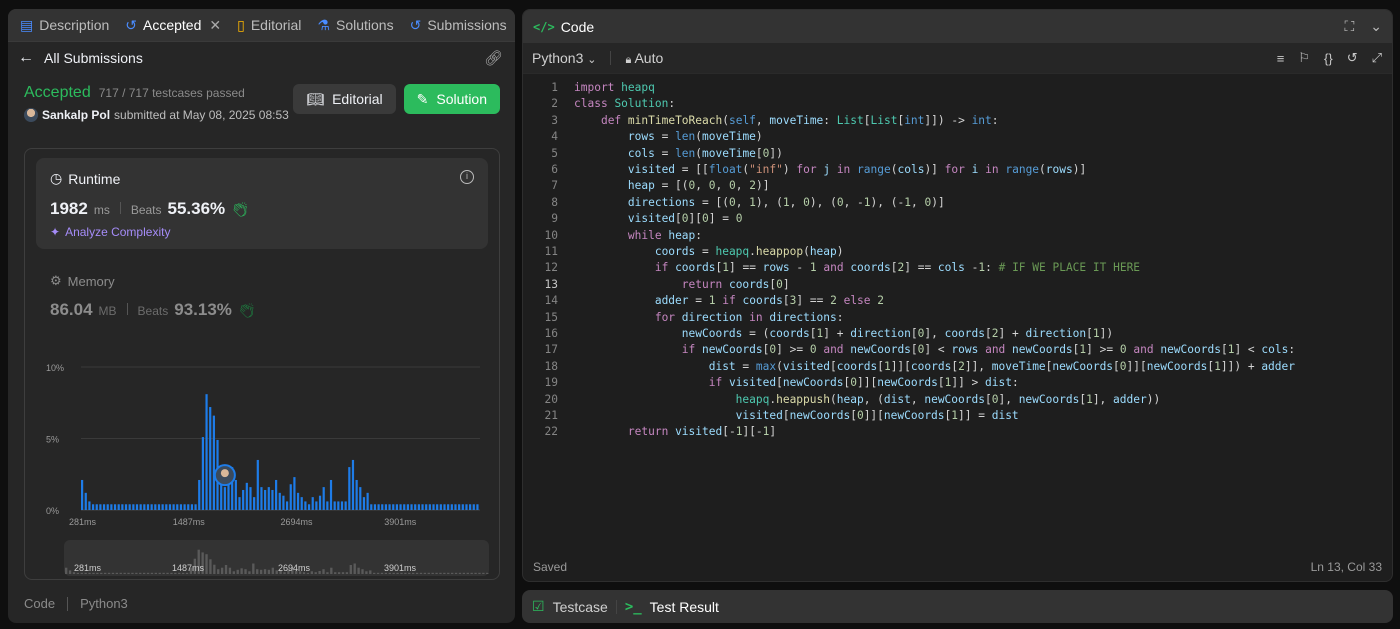 The image size is (1400, 629). Describe the element at coordinates (580, 607) in the screenshot. I see `tab-testcase: Testcase` at that location.